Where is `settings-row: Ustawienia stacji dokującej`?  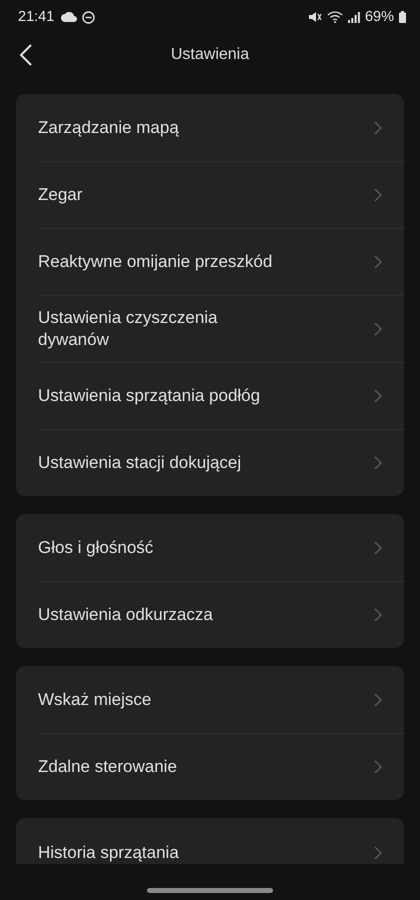
settings-row: Ustawienia stacji dokującej is located at coordinates (221, 462).